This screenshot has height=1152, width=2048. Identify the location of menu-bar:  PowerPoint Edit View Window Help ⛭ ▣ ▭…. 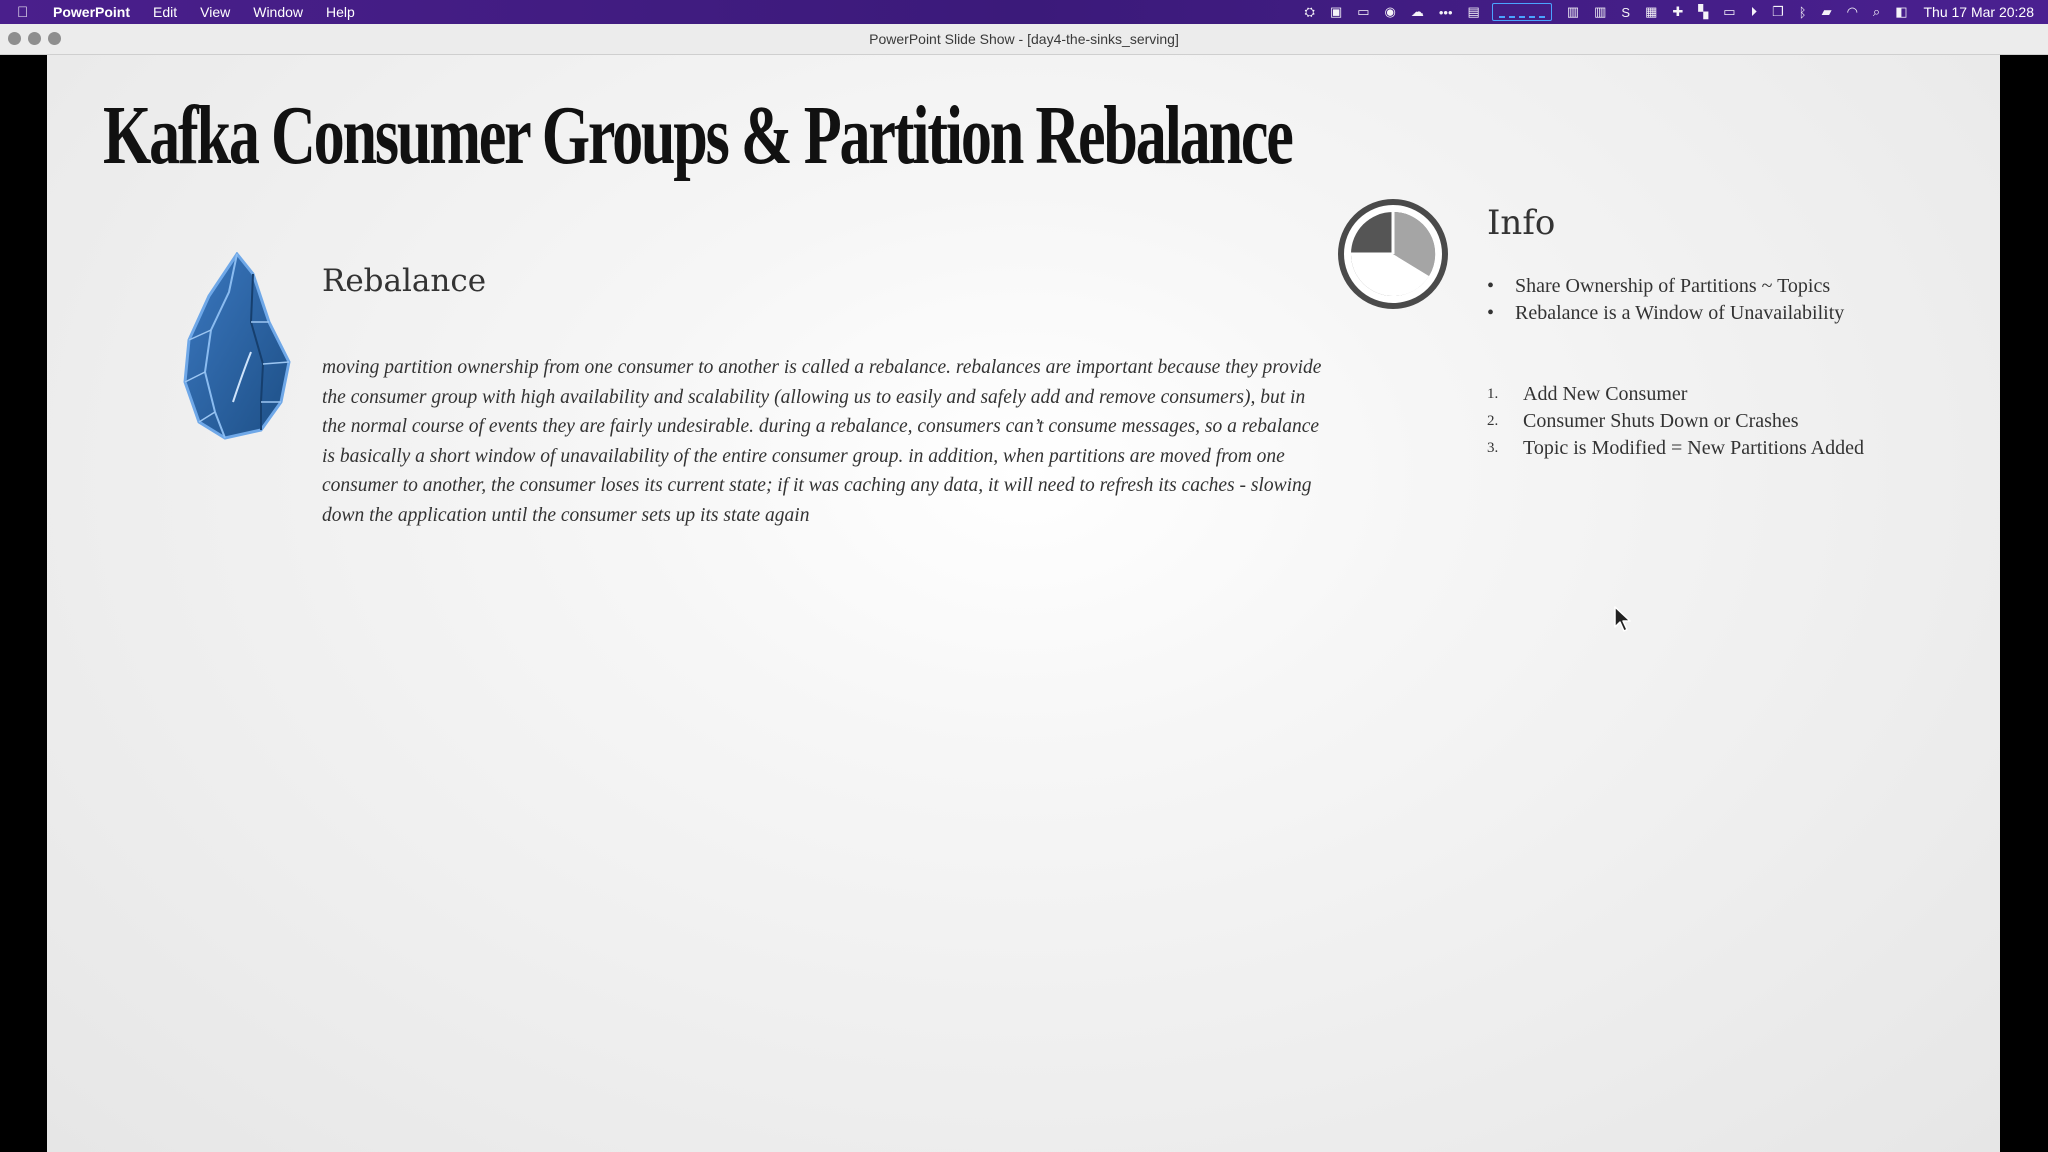
(1024, 12).